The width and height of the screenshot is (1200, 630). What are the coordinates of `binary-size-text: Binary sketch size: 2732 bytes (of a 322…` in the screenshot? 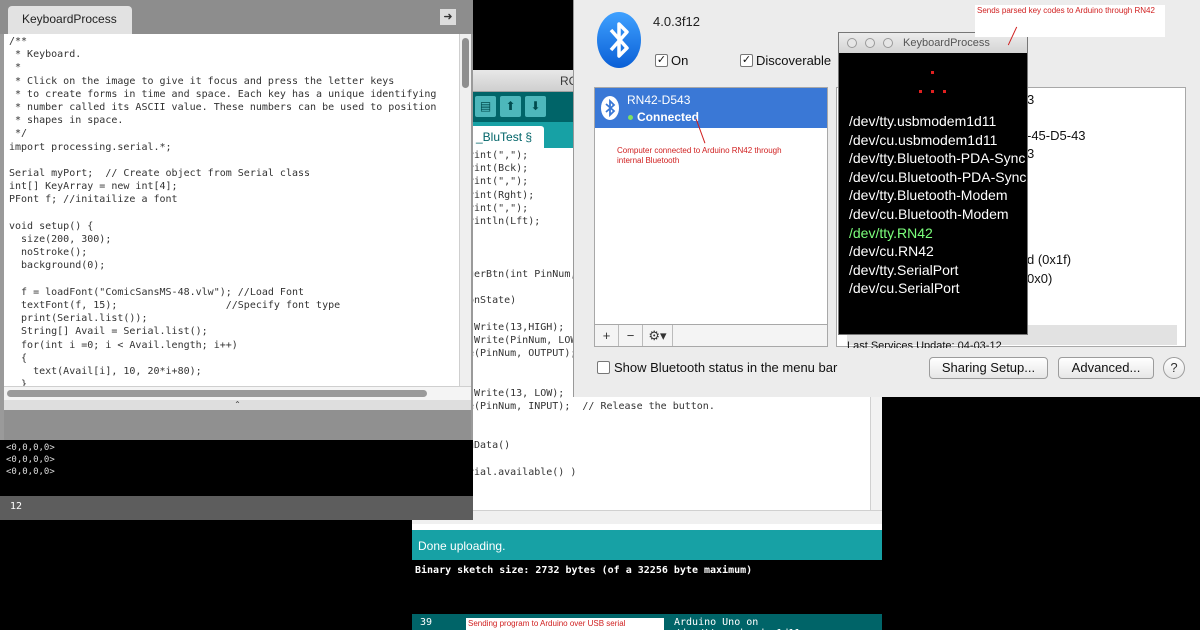 It's located at (584, 570).